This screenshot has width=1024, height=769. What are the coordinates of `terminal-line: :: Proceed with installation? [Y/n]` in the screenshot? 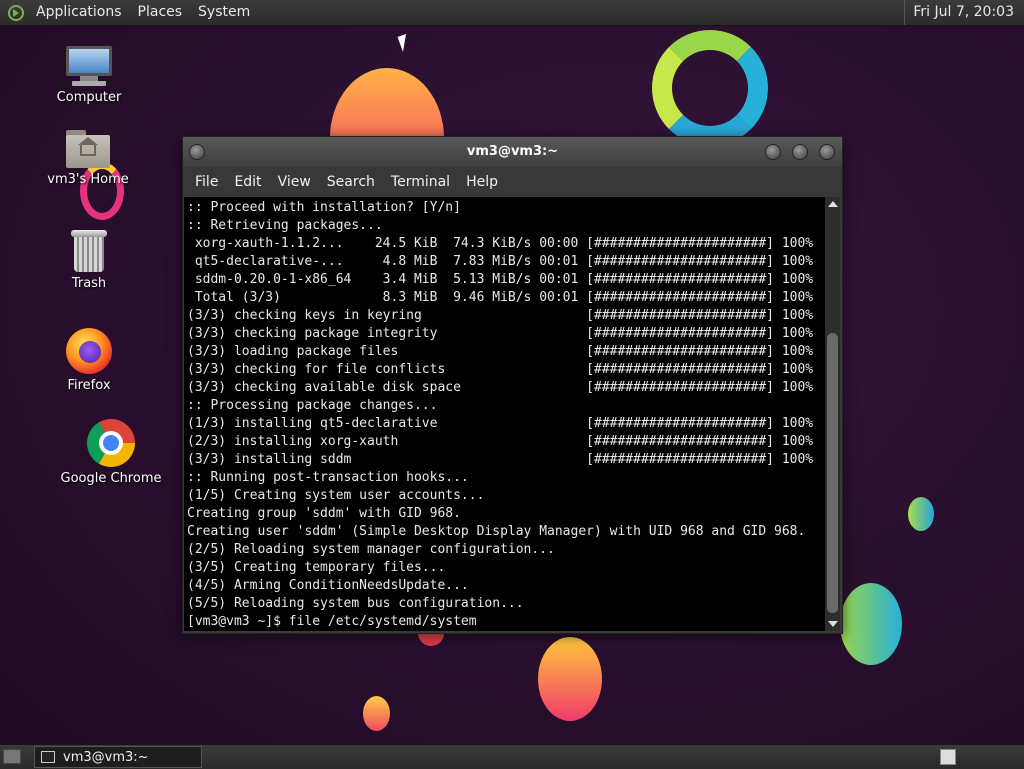 It's located at (324, 207).